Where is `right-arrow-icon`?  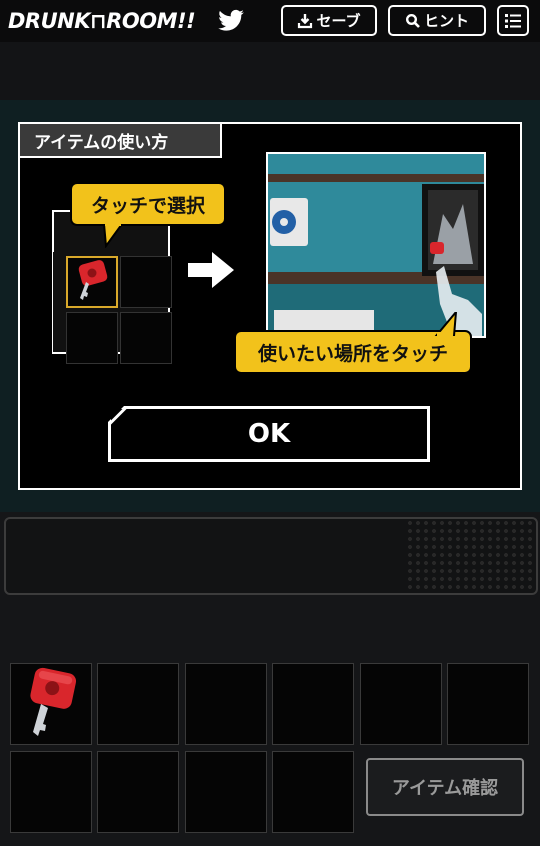 right-arrow-icon is located at coordinates (211, 270).